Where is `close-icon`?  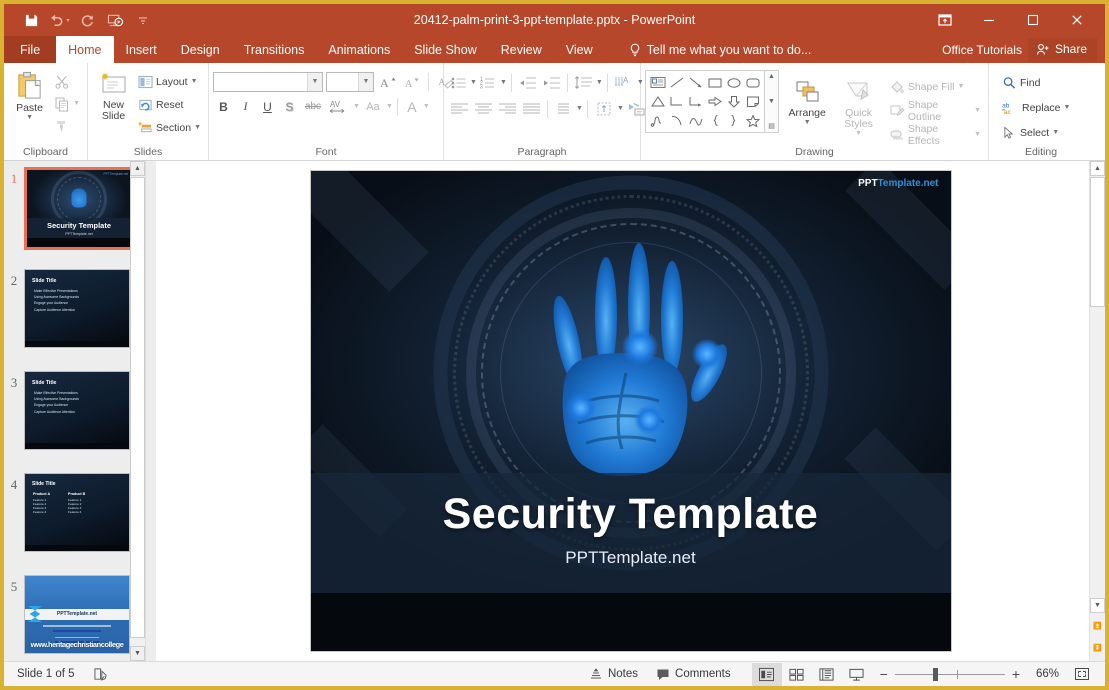
close-icon is located at coordinates (1077, 20).